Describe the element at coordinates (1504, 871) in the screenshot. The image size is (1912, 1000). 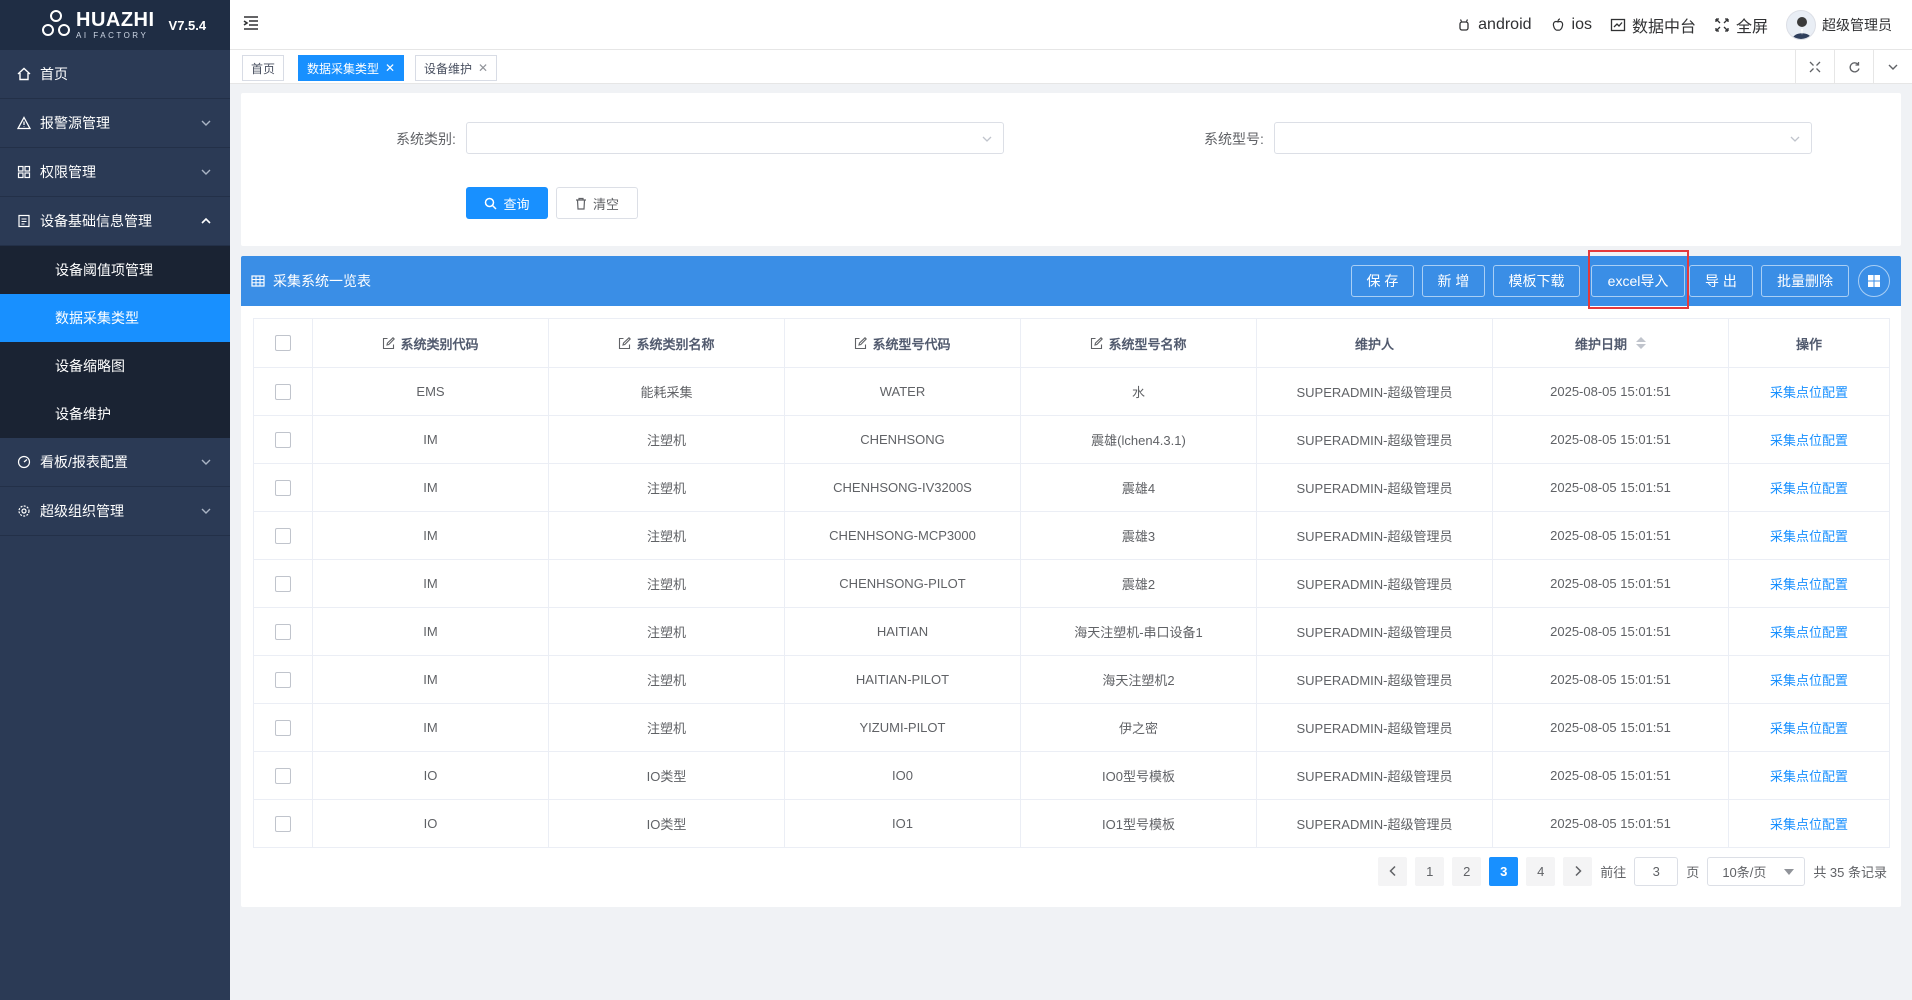
I see `page-button-3: 3` at that location.